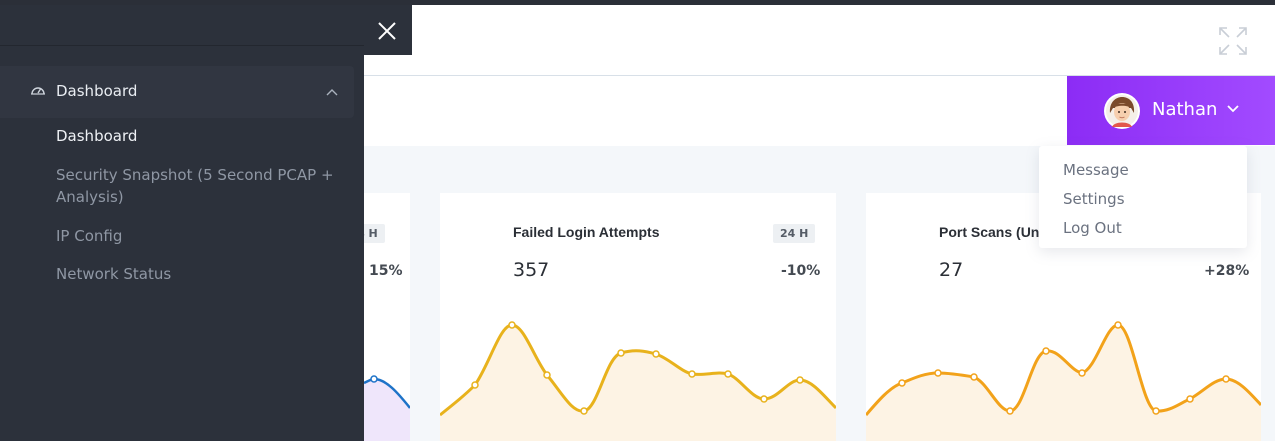 This screenshot has height=441, width=1275. Describe the element at coordinates (38, 91) in the screenshot. I see `dashboard-gauge-icon` at that location.